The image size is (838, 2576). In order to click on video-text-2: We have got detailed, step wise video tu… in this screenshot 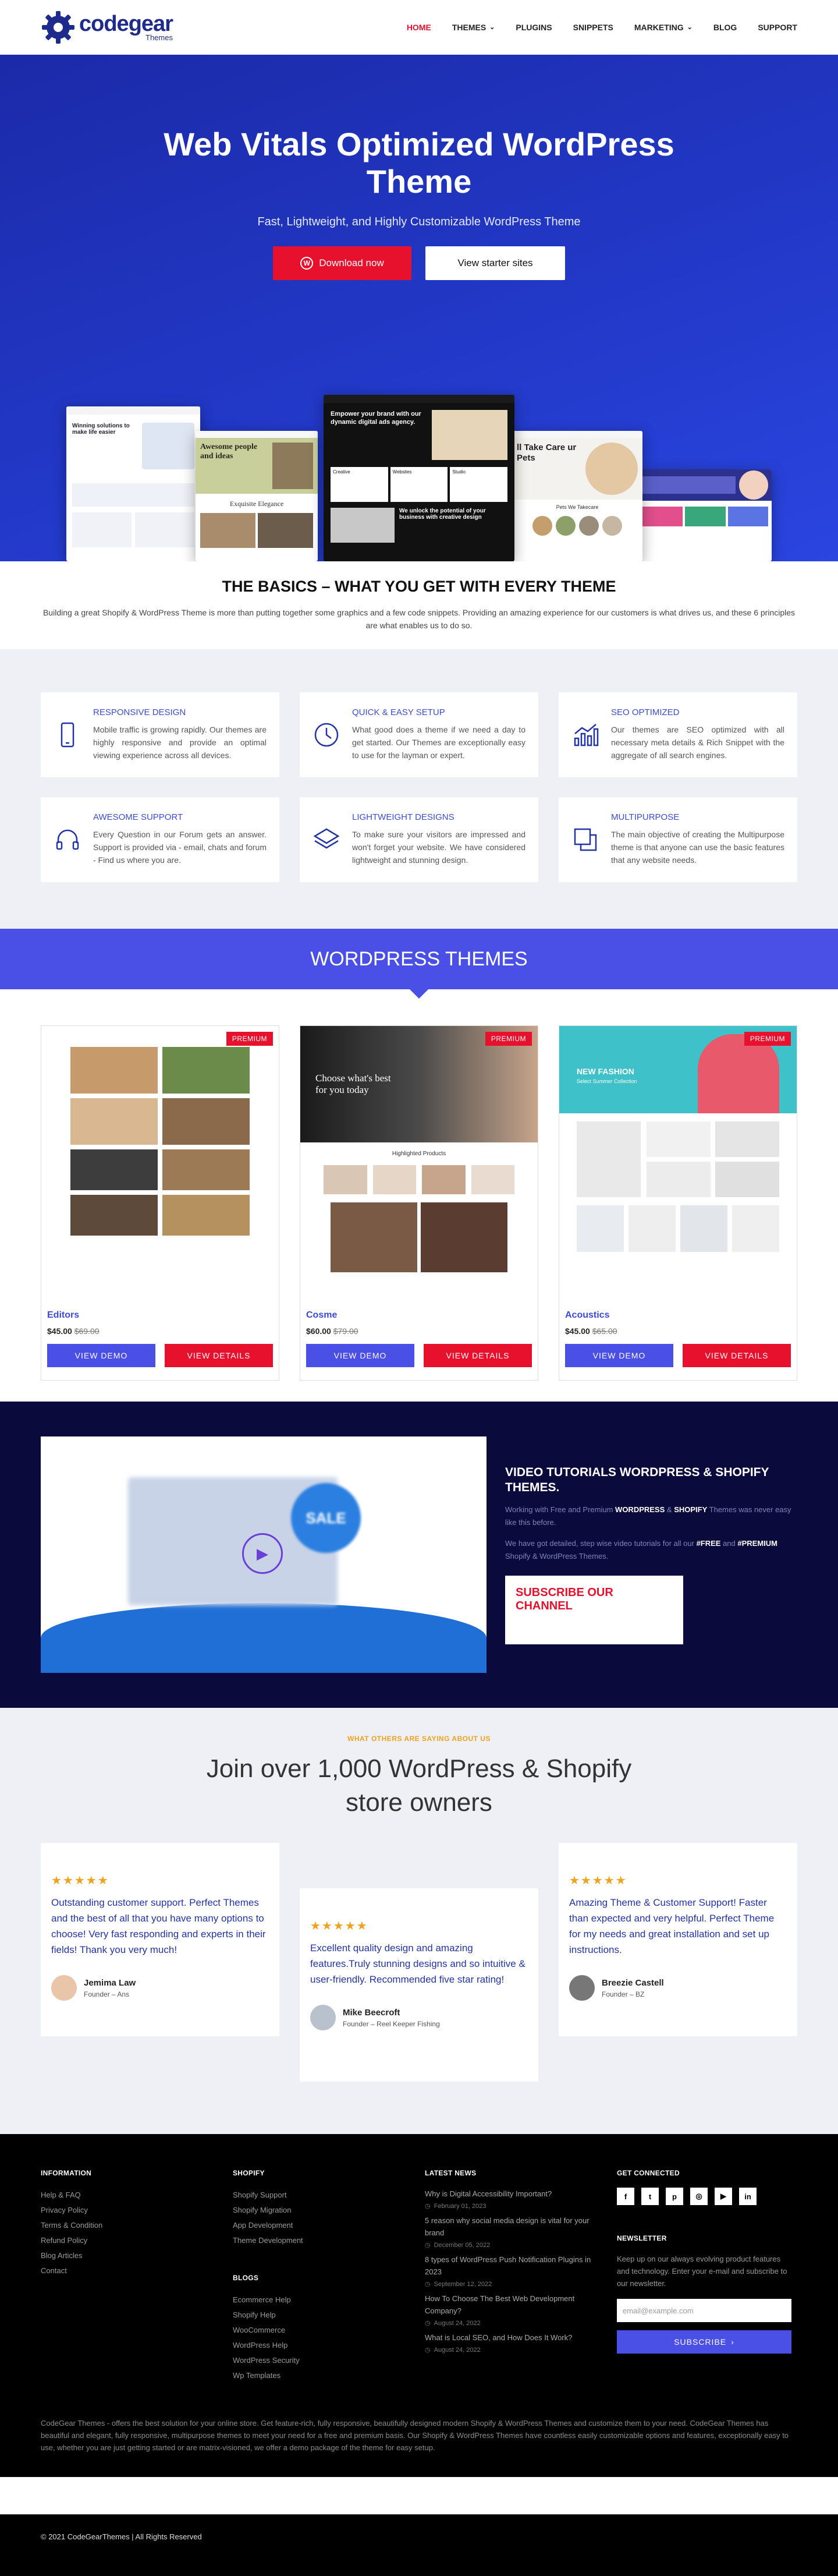, I will do `click(641, 1550)`.